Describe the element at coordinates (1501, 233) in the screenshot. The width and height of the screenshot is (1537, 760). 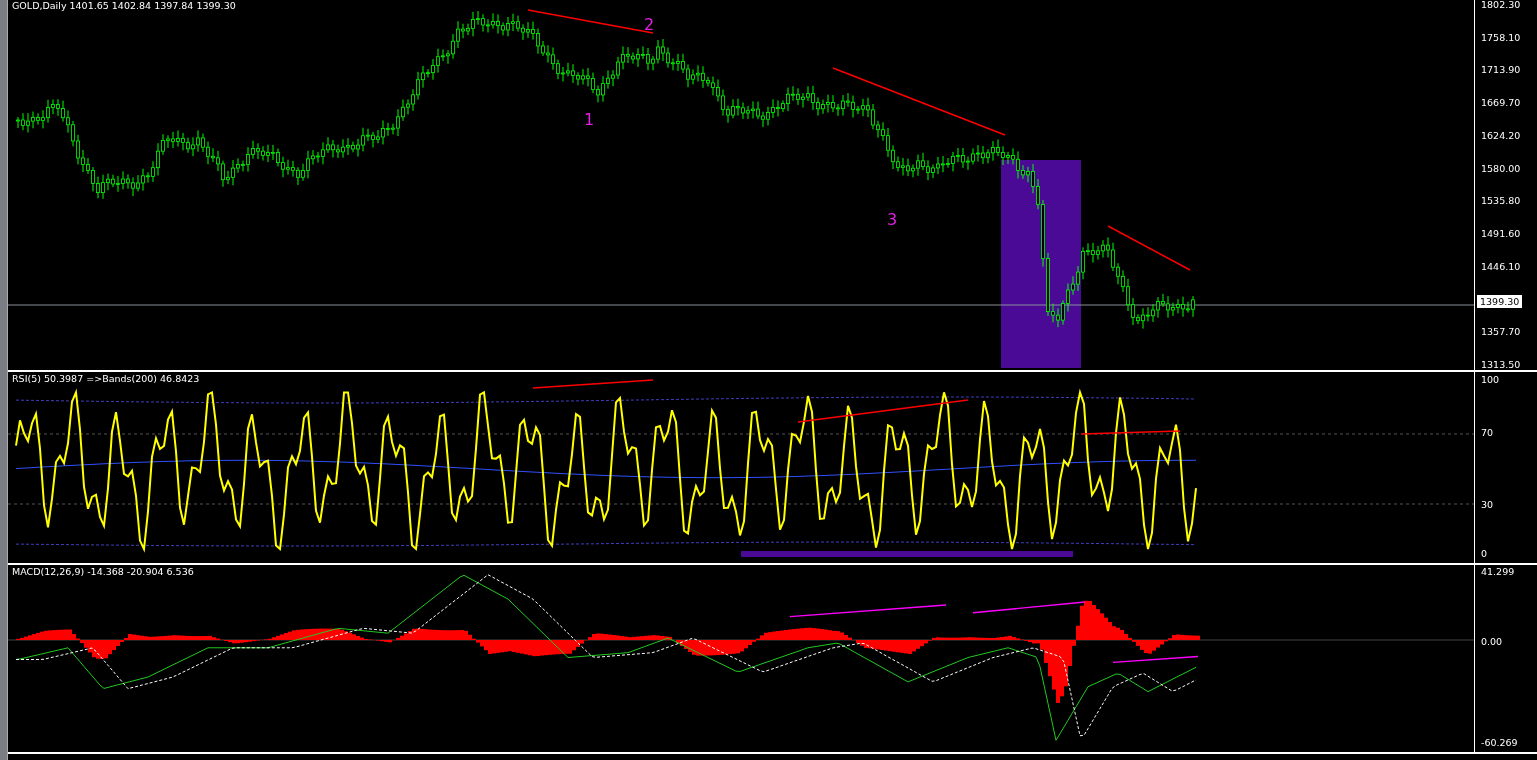
I see `axis-label: 1491.60` at that location.